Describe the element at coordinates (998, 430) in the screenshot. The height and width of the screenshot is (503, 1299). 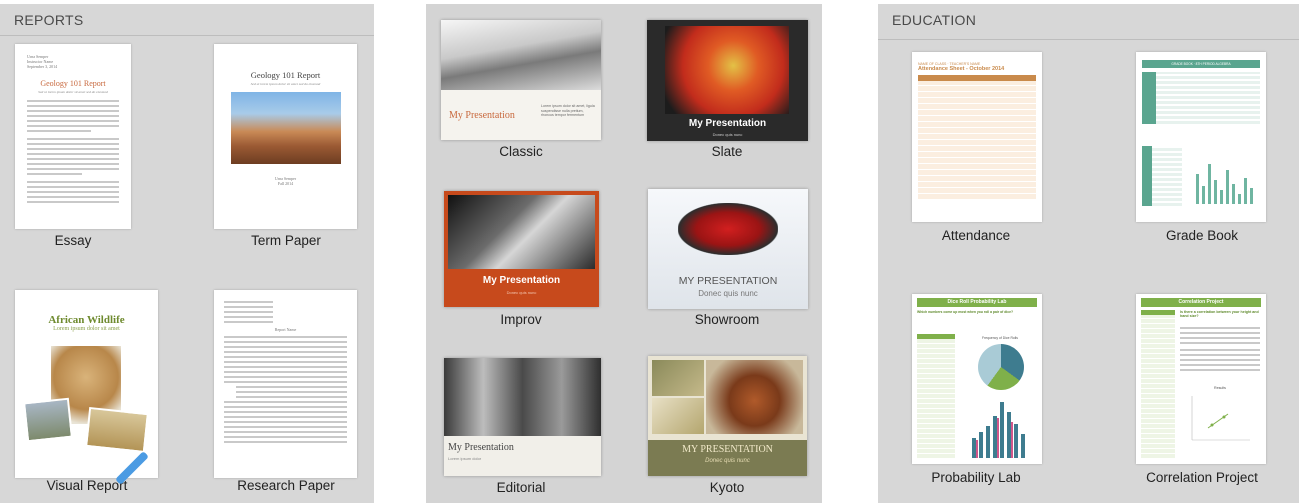
I see `probability-lab-bar-chart` at that location.